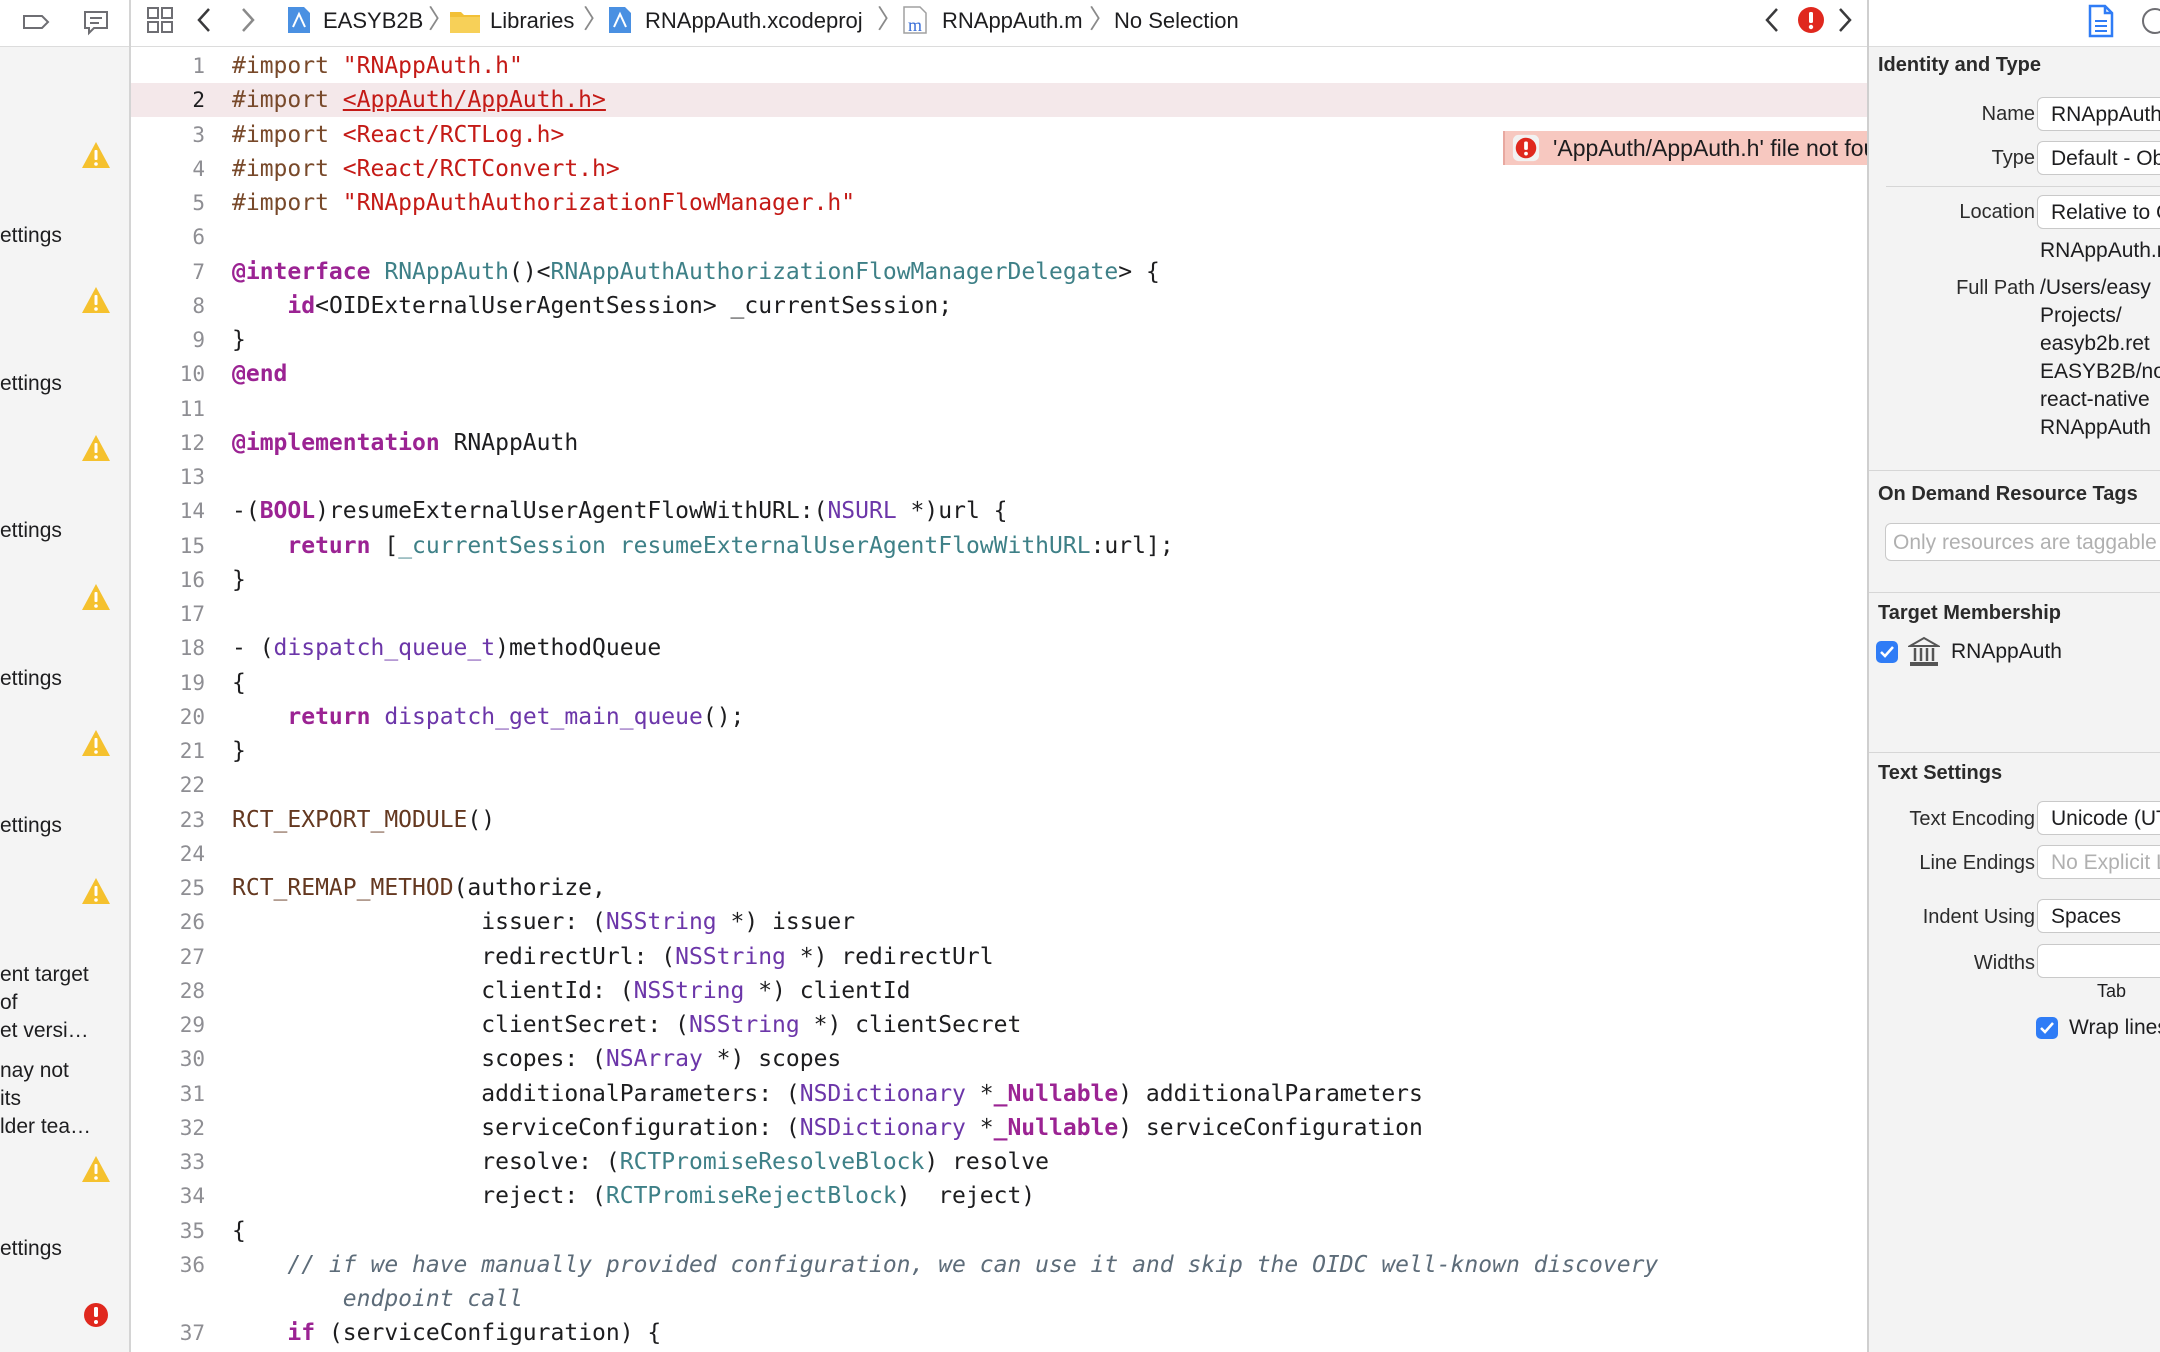 The height and width of the screenshot is (1352, 2160). What do you see at coordinates (612, 957) in the screenshot?
I see `code-text: redirectUrl: (NSString *) redirectUrl` at bounding box center [612, 957].